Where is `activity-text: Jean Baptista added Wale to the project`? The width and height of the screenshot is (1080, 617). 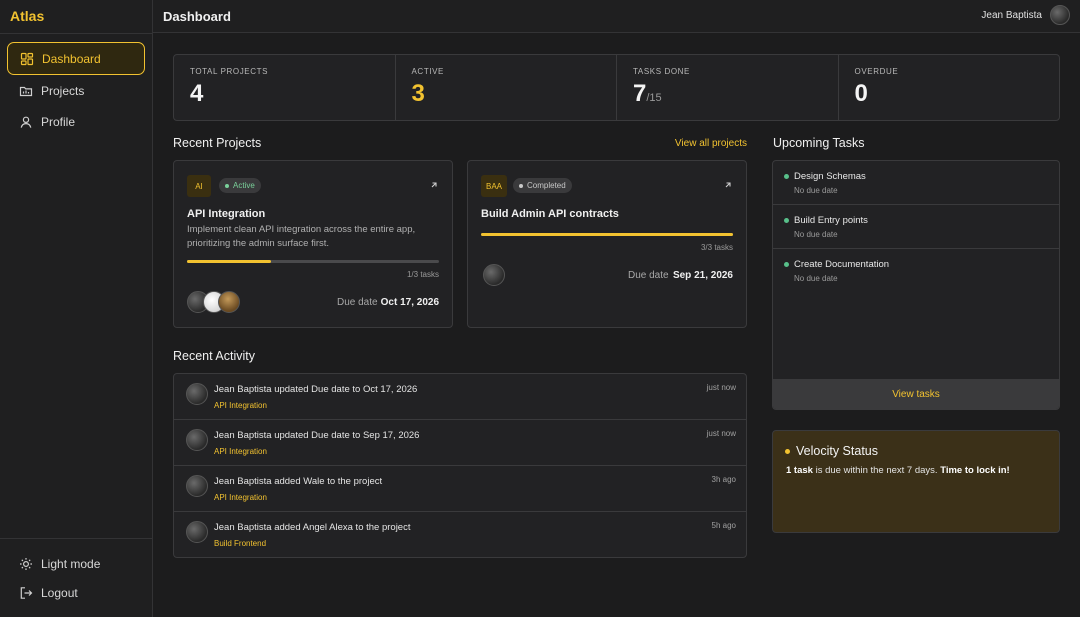
activity-text: Jean Baptista added Wale to the project is located at coordinates (298, 481).